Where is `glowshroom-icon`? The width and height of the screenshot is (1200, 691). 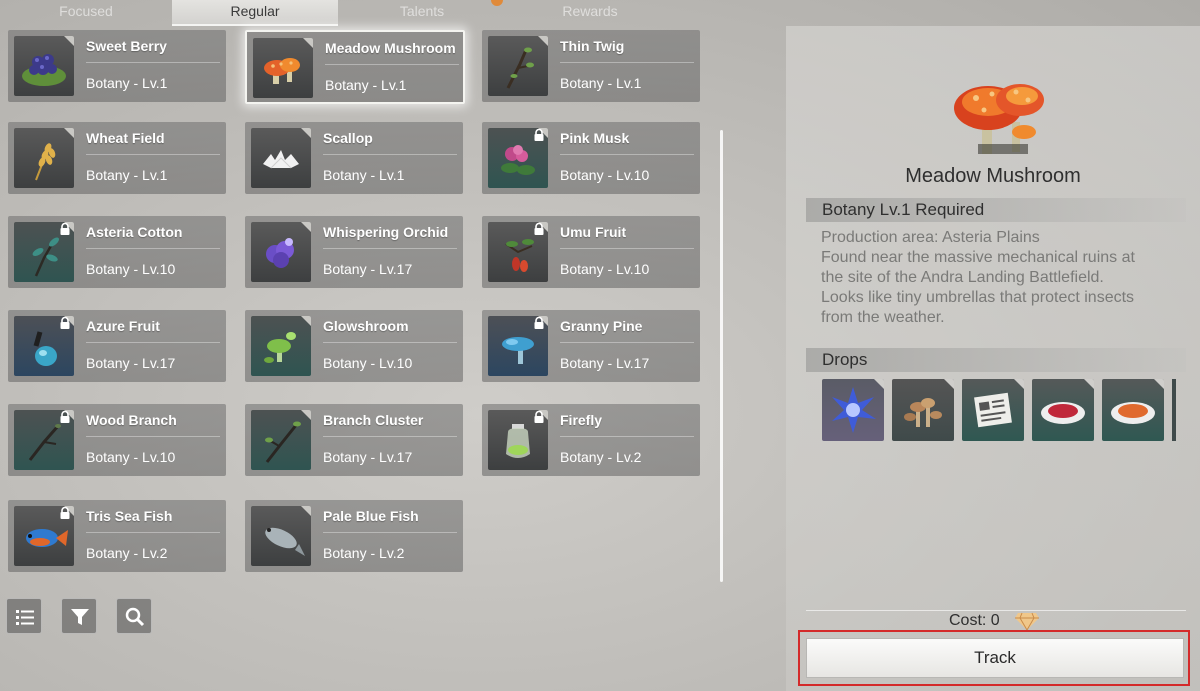
glowshroom-icon is located at coordinates (281, 346).